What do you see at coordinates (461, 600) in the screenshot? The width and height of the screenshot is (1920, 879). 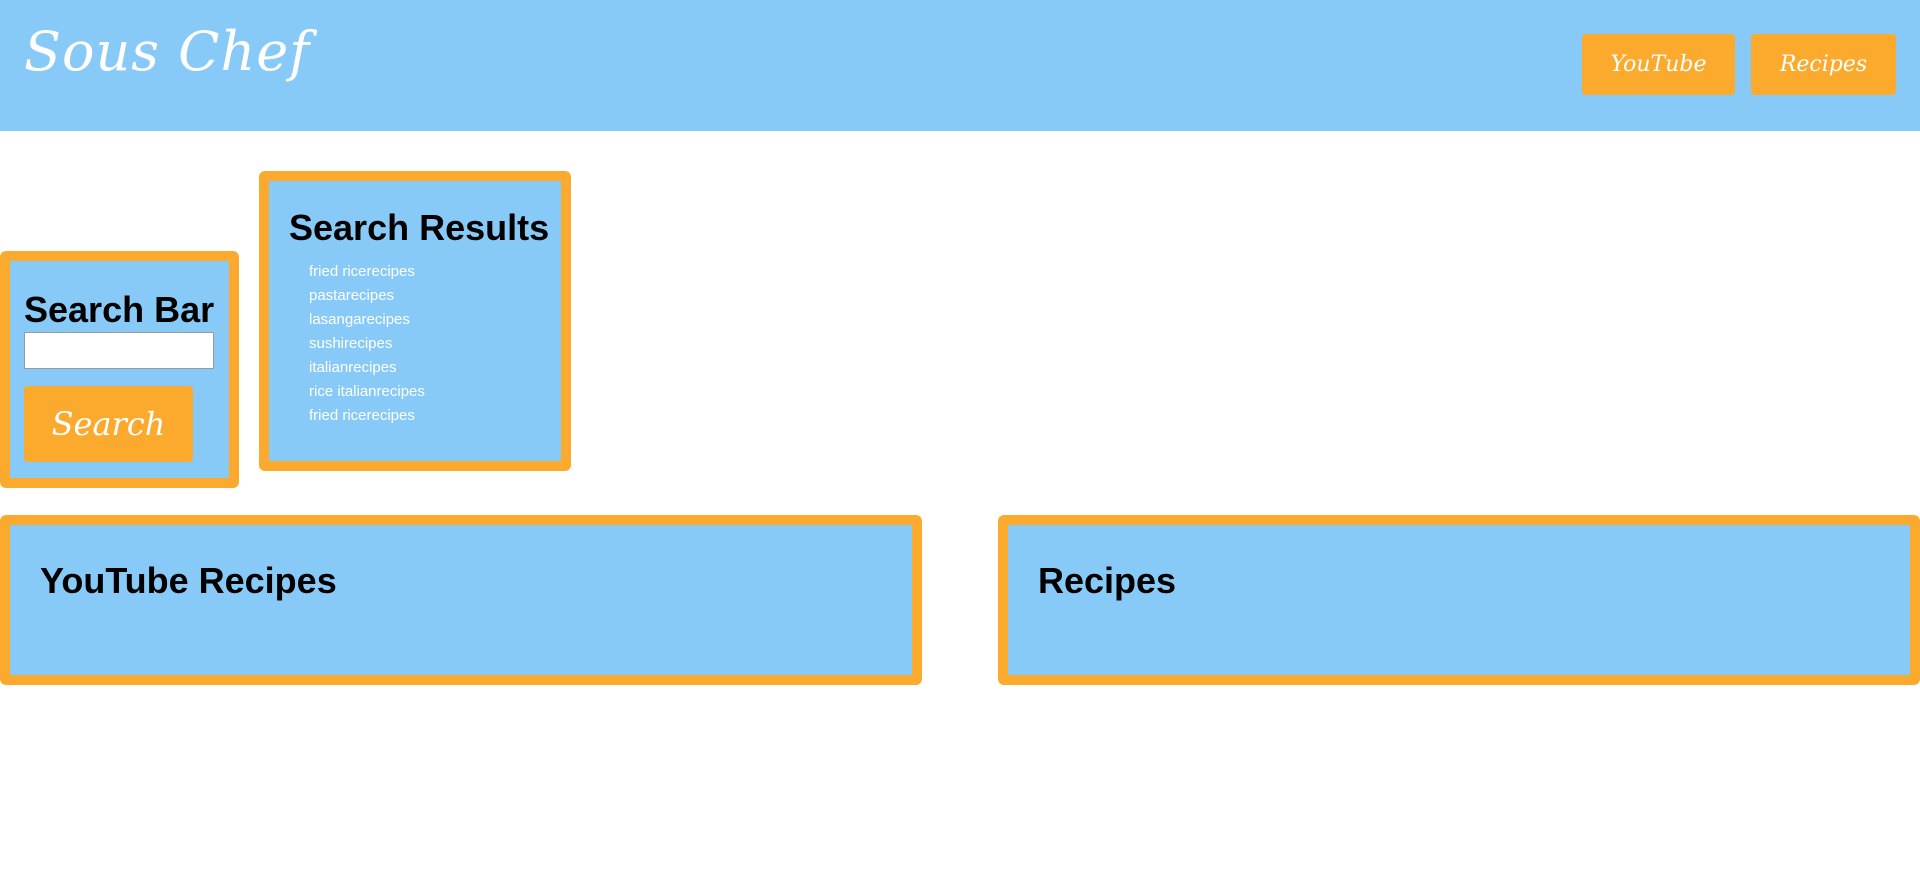 I see `youtube-recipes-panel: YouTube Recipes` at bounding box center [461, 600].